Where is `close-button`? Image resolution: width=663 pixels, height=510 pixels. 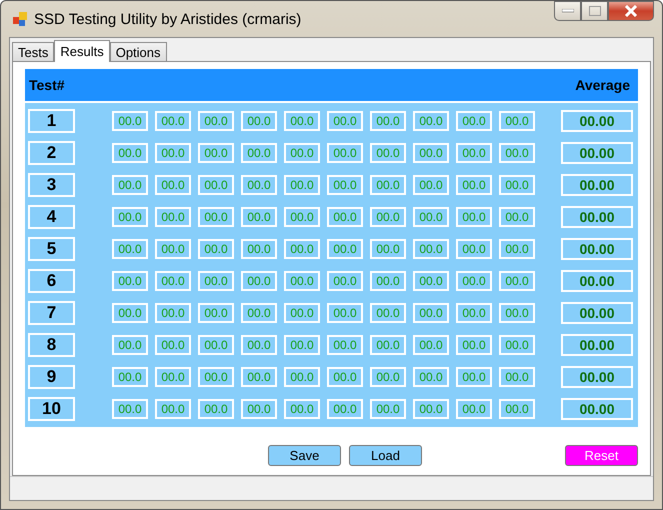
close-button is located at coordinates (631, 11).